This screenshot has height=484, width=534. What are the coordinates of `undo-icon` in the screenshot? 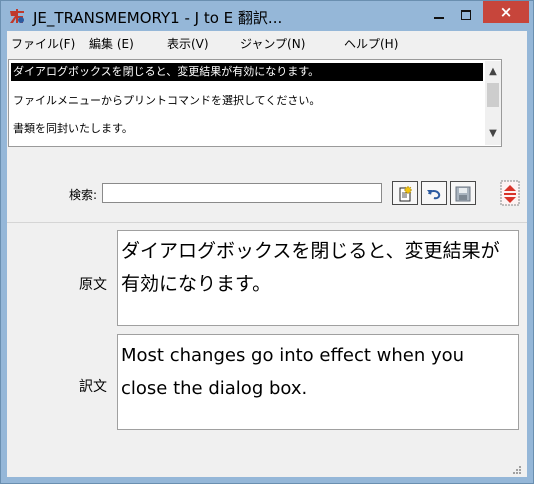 It's located at (434, 195).